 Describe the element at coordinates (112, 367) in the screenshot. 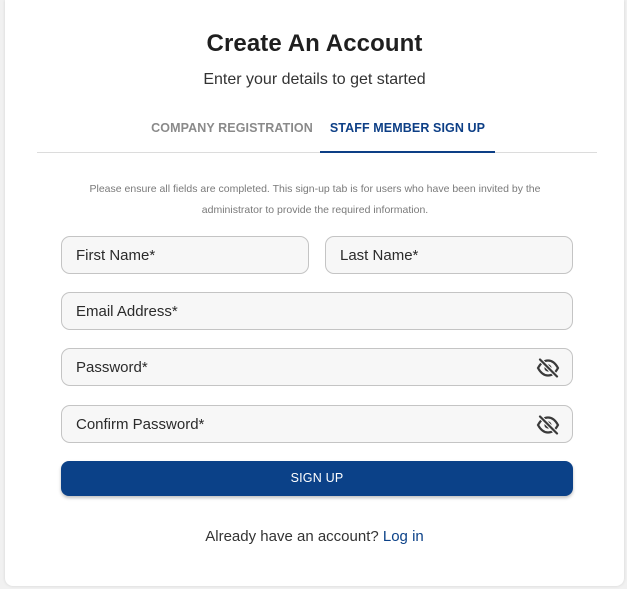

I see `password-label: Password*` at that location.